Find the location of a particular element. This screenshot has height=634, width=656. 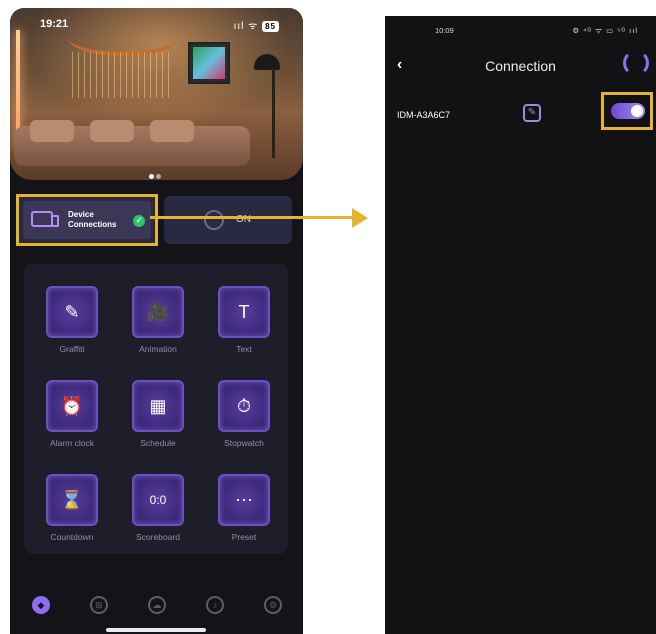

hourglass-icon: ⌛ is located at coordinates (72, 500).